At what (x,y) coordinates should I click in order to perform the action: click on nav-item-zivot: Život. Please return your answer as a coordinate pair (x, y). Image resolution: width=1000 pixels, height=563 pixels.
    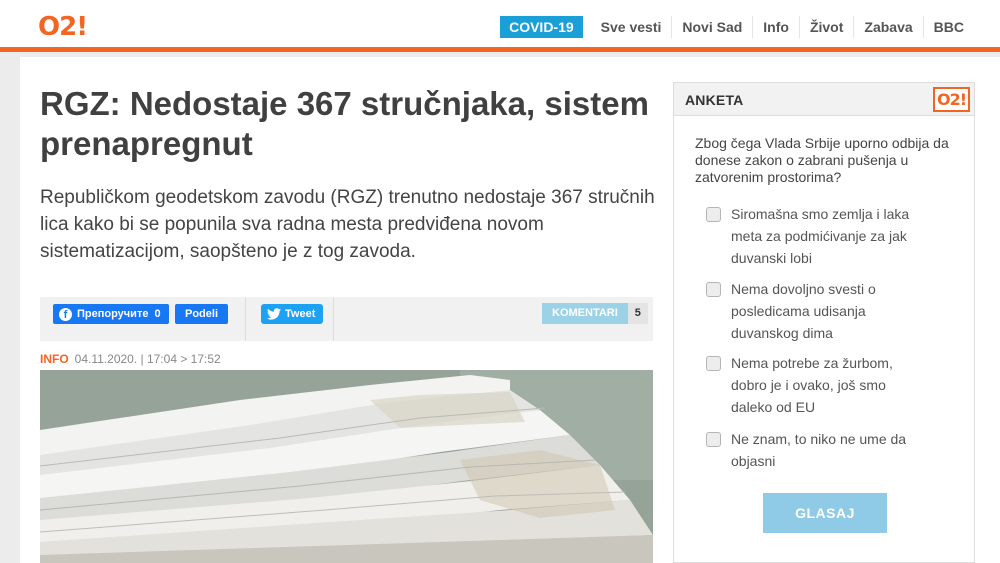
    Looking at the image, I should click on (825, 27).